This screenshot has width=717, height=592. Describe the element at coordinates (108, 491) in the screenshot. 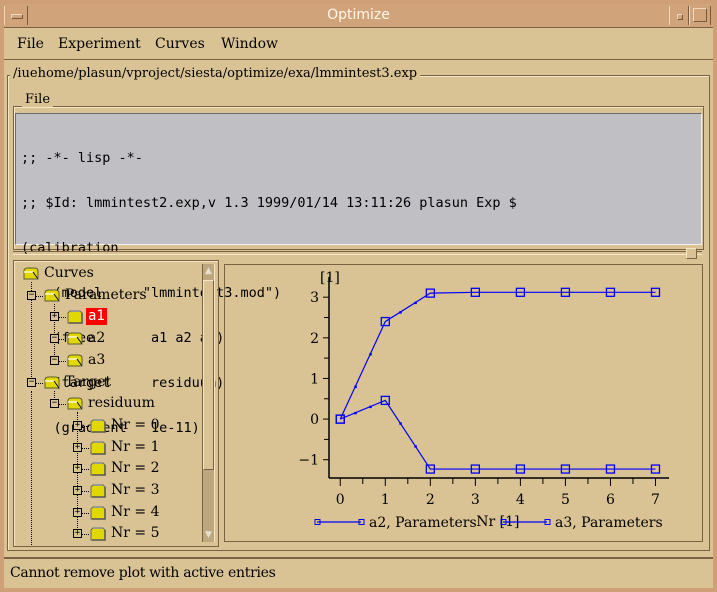

I see `tree-node: + Nr = 3` at that location.